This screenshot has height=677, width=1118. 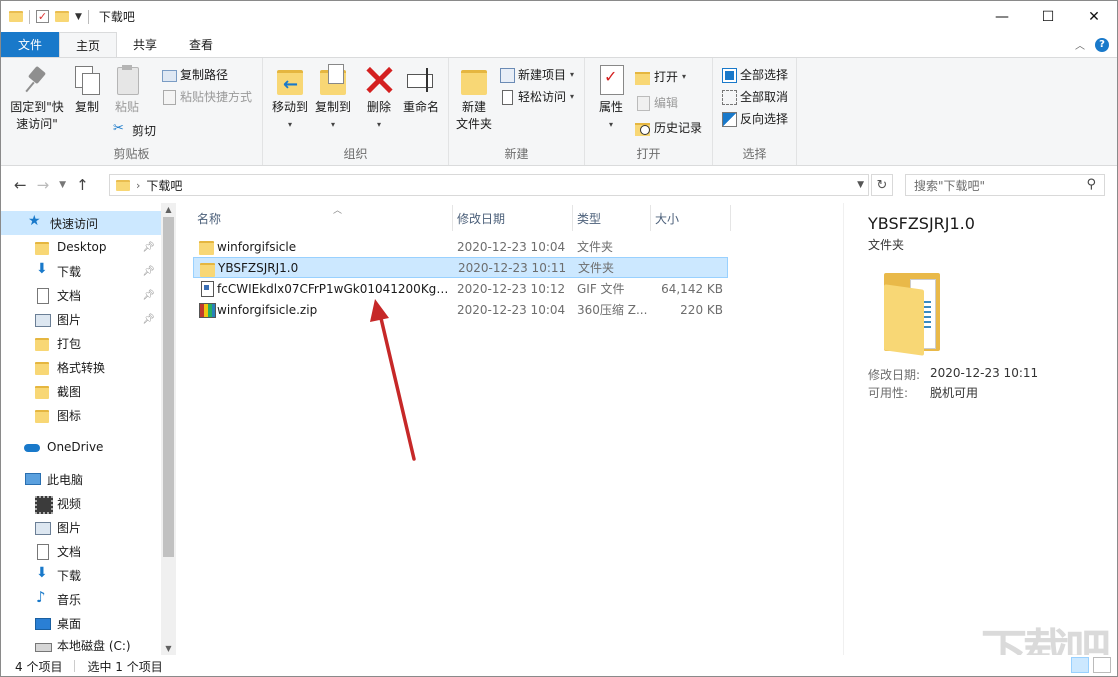 What do you see at coordinates (81, 319) in the screenshot?
I see `nav-item-pictures: 图片 📌︎` at bounding box center [81, 319].